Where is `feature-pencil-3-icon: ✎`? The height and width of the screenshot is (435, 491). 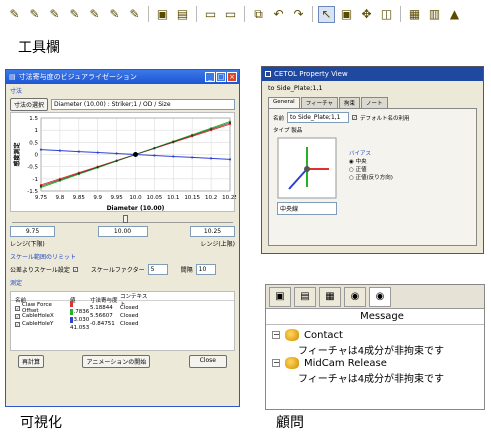 feature-pencil-3-icon: ✎ is located at coordinates (54, 14).